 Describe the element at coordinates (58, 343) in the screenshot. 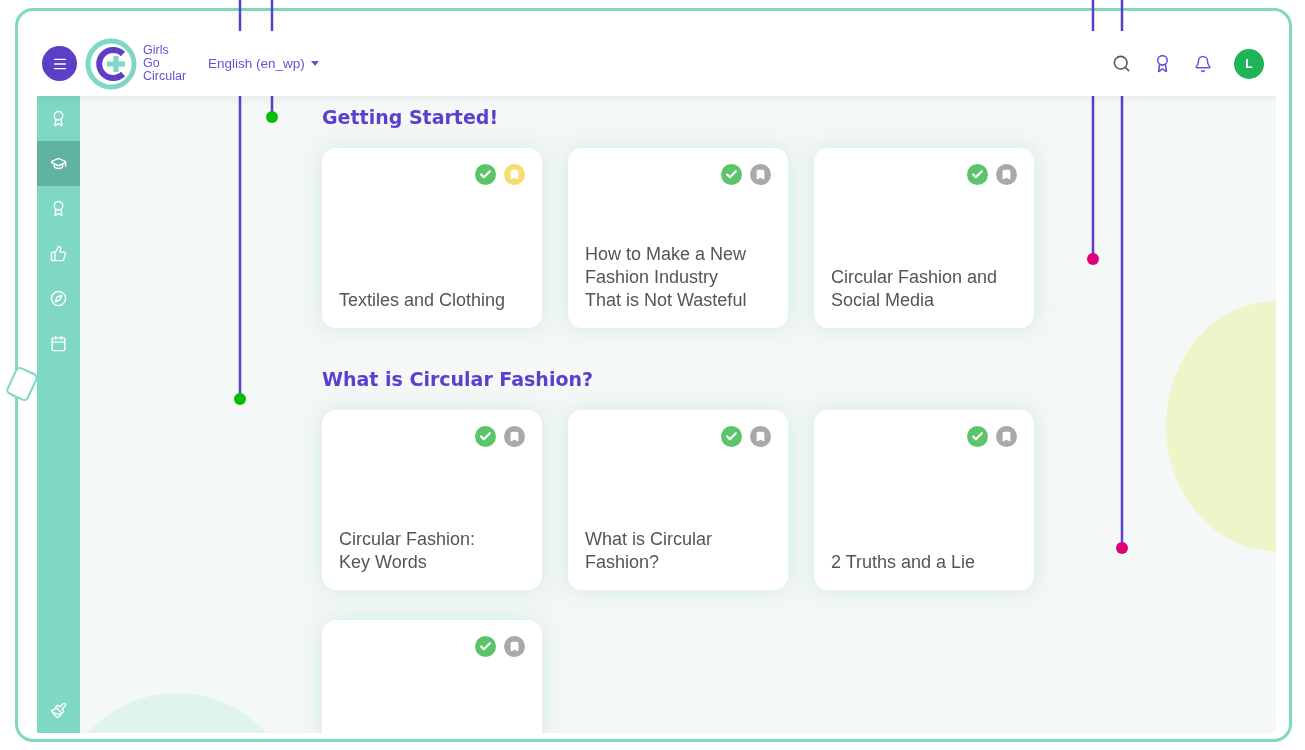

I see `calendar-icon` at that location.